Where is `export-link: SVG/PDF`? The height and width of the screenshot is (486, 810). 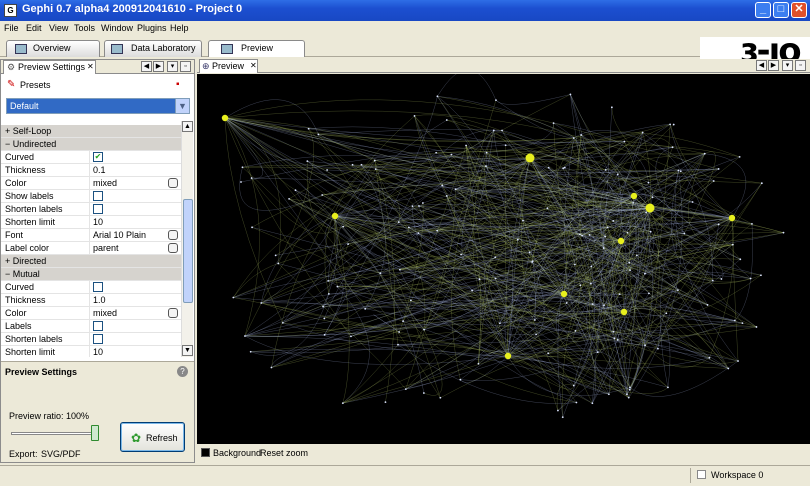 export-link: SVG/PDF is located at coordinates (61, 454).